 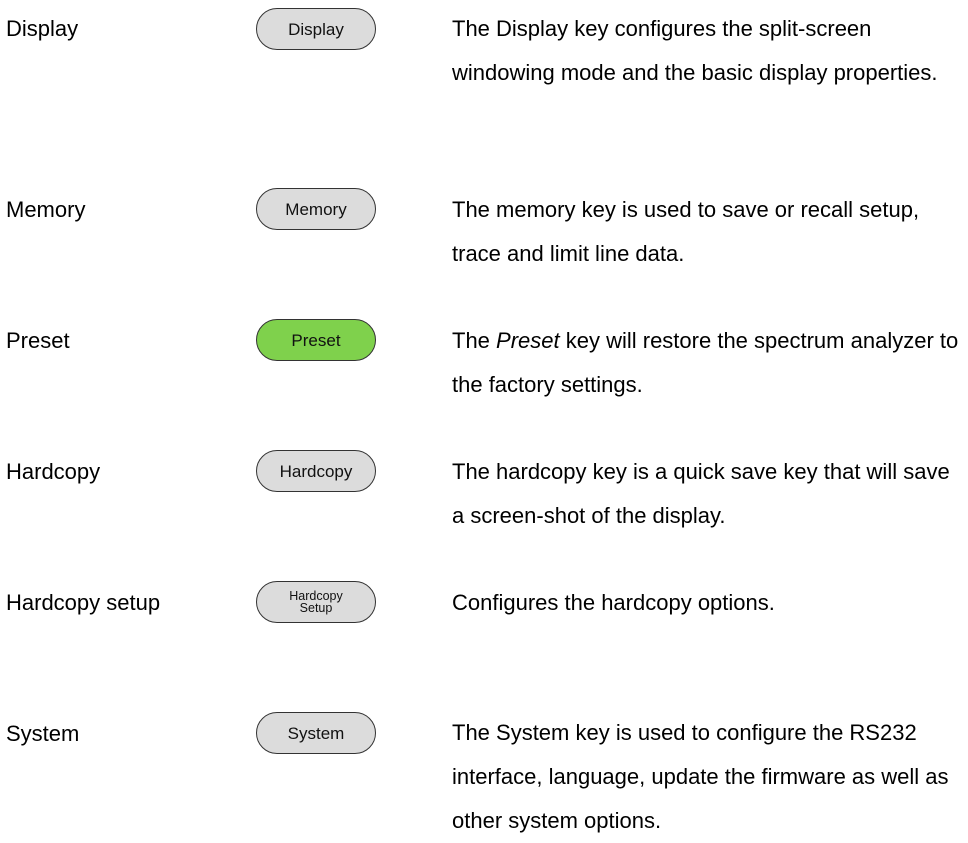 What do you see at coordinates (43, 733) in the screenshot?
I see `term-system: System` at bounding box center [43, 733].